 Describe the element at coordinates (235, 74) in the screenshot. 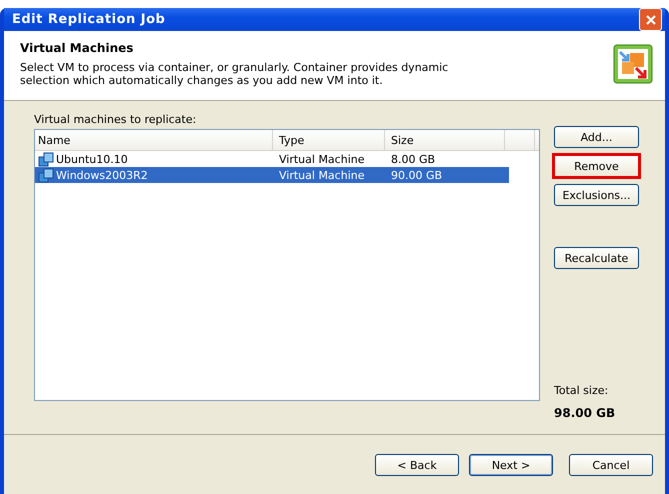

I see `page-description: Select VM to process via container, or granularly. Container provides dynamic selection which automatically changes as you add new VM into it.` at that location.